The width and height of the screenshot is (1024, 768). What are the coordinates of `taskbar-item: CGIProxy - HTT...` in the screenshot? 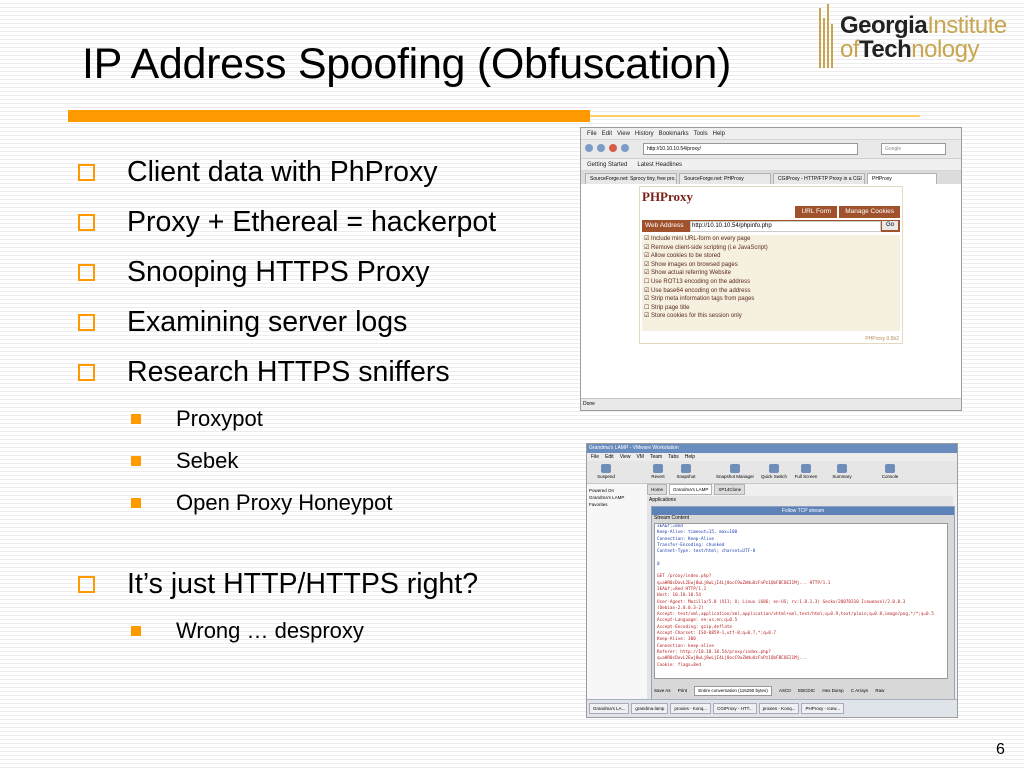 It's located at (735, 708).